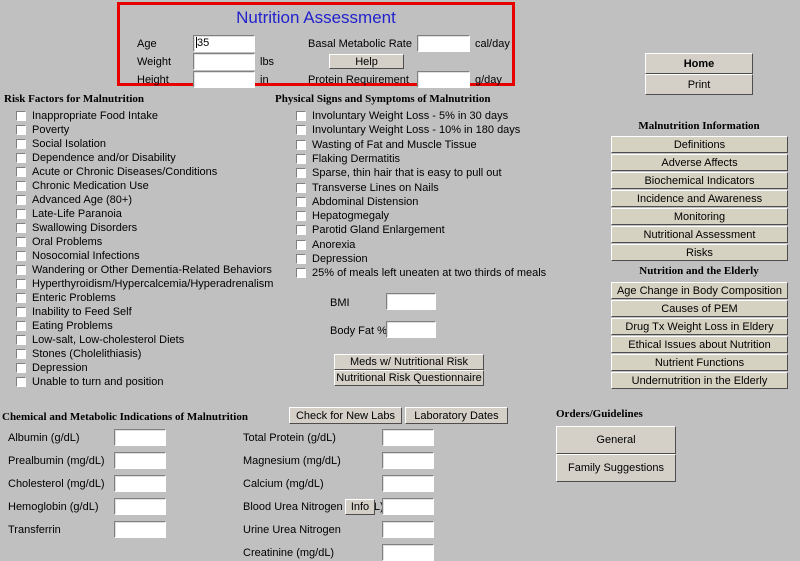  I want to click on biochemical-indicators-button: Biochemical Indicators, so click(699, 180).